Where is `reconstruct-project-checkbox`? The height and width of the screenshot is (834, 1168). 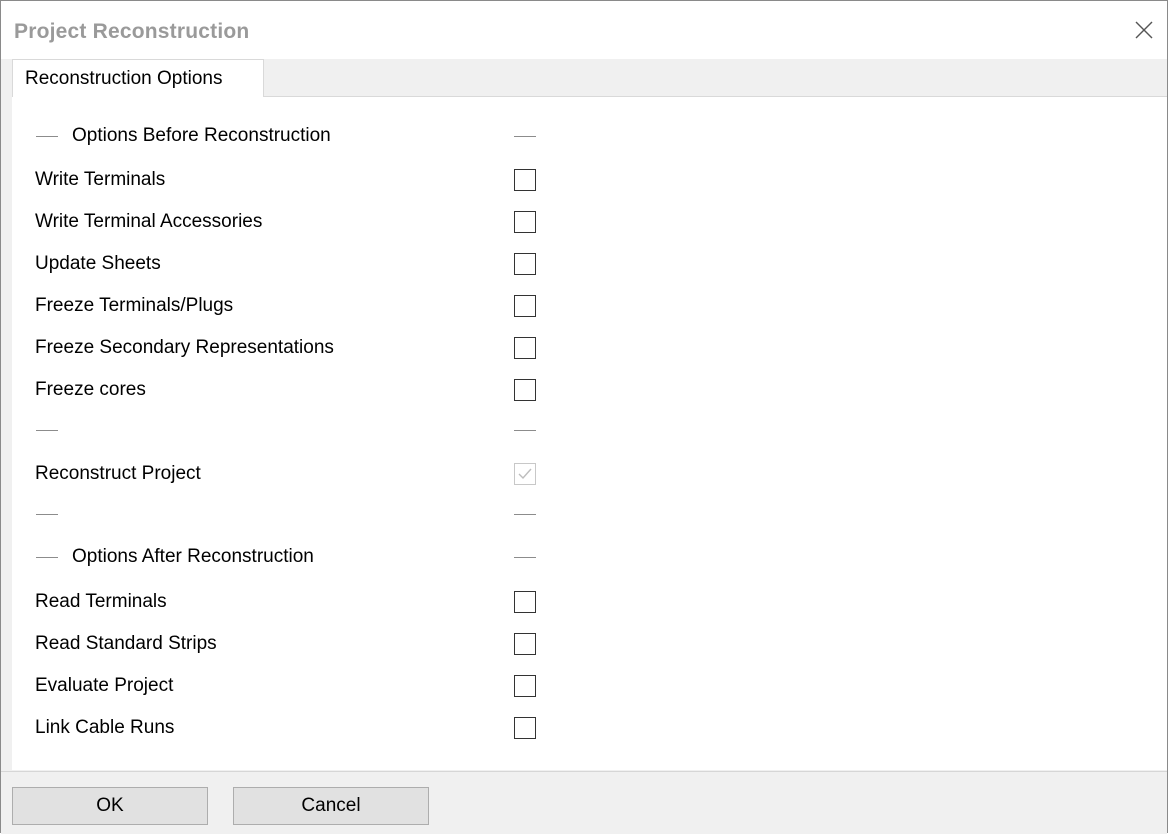 reconstruct-project-checkbox is located at coordinates (525, 474).